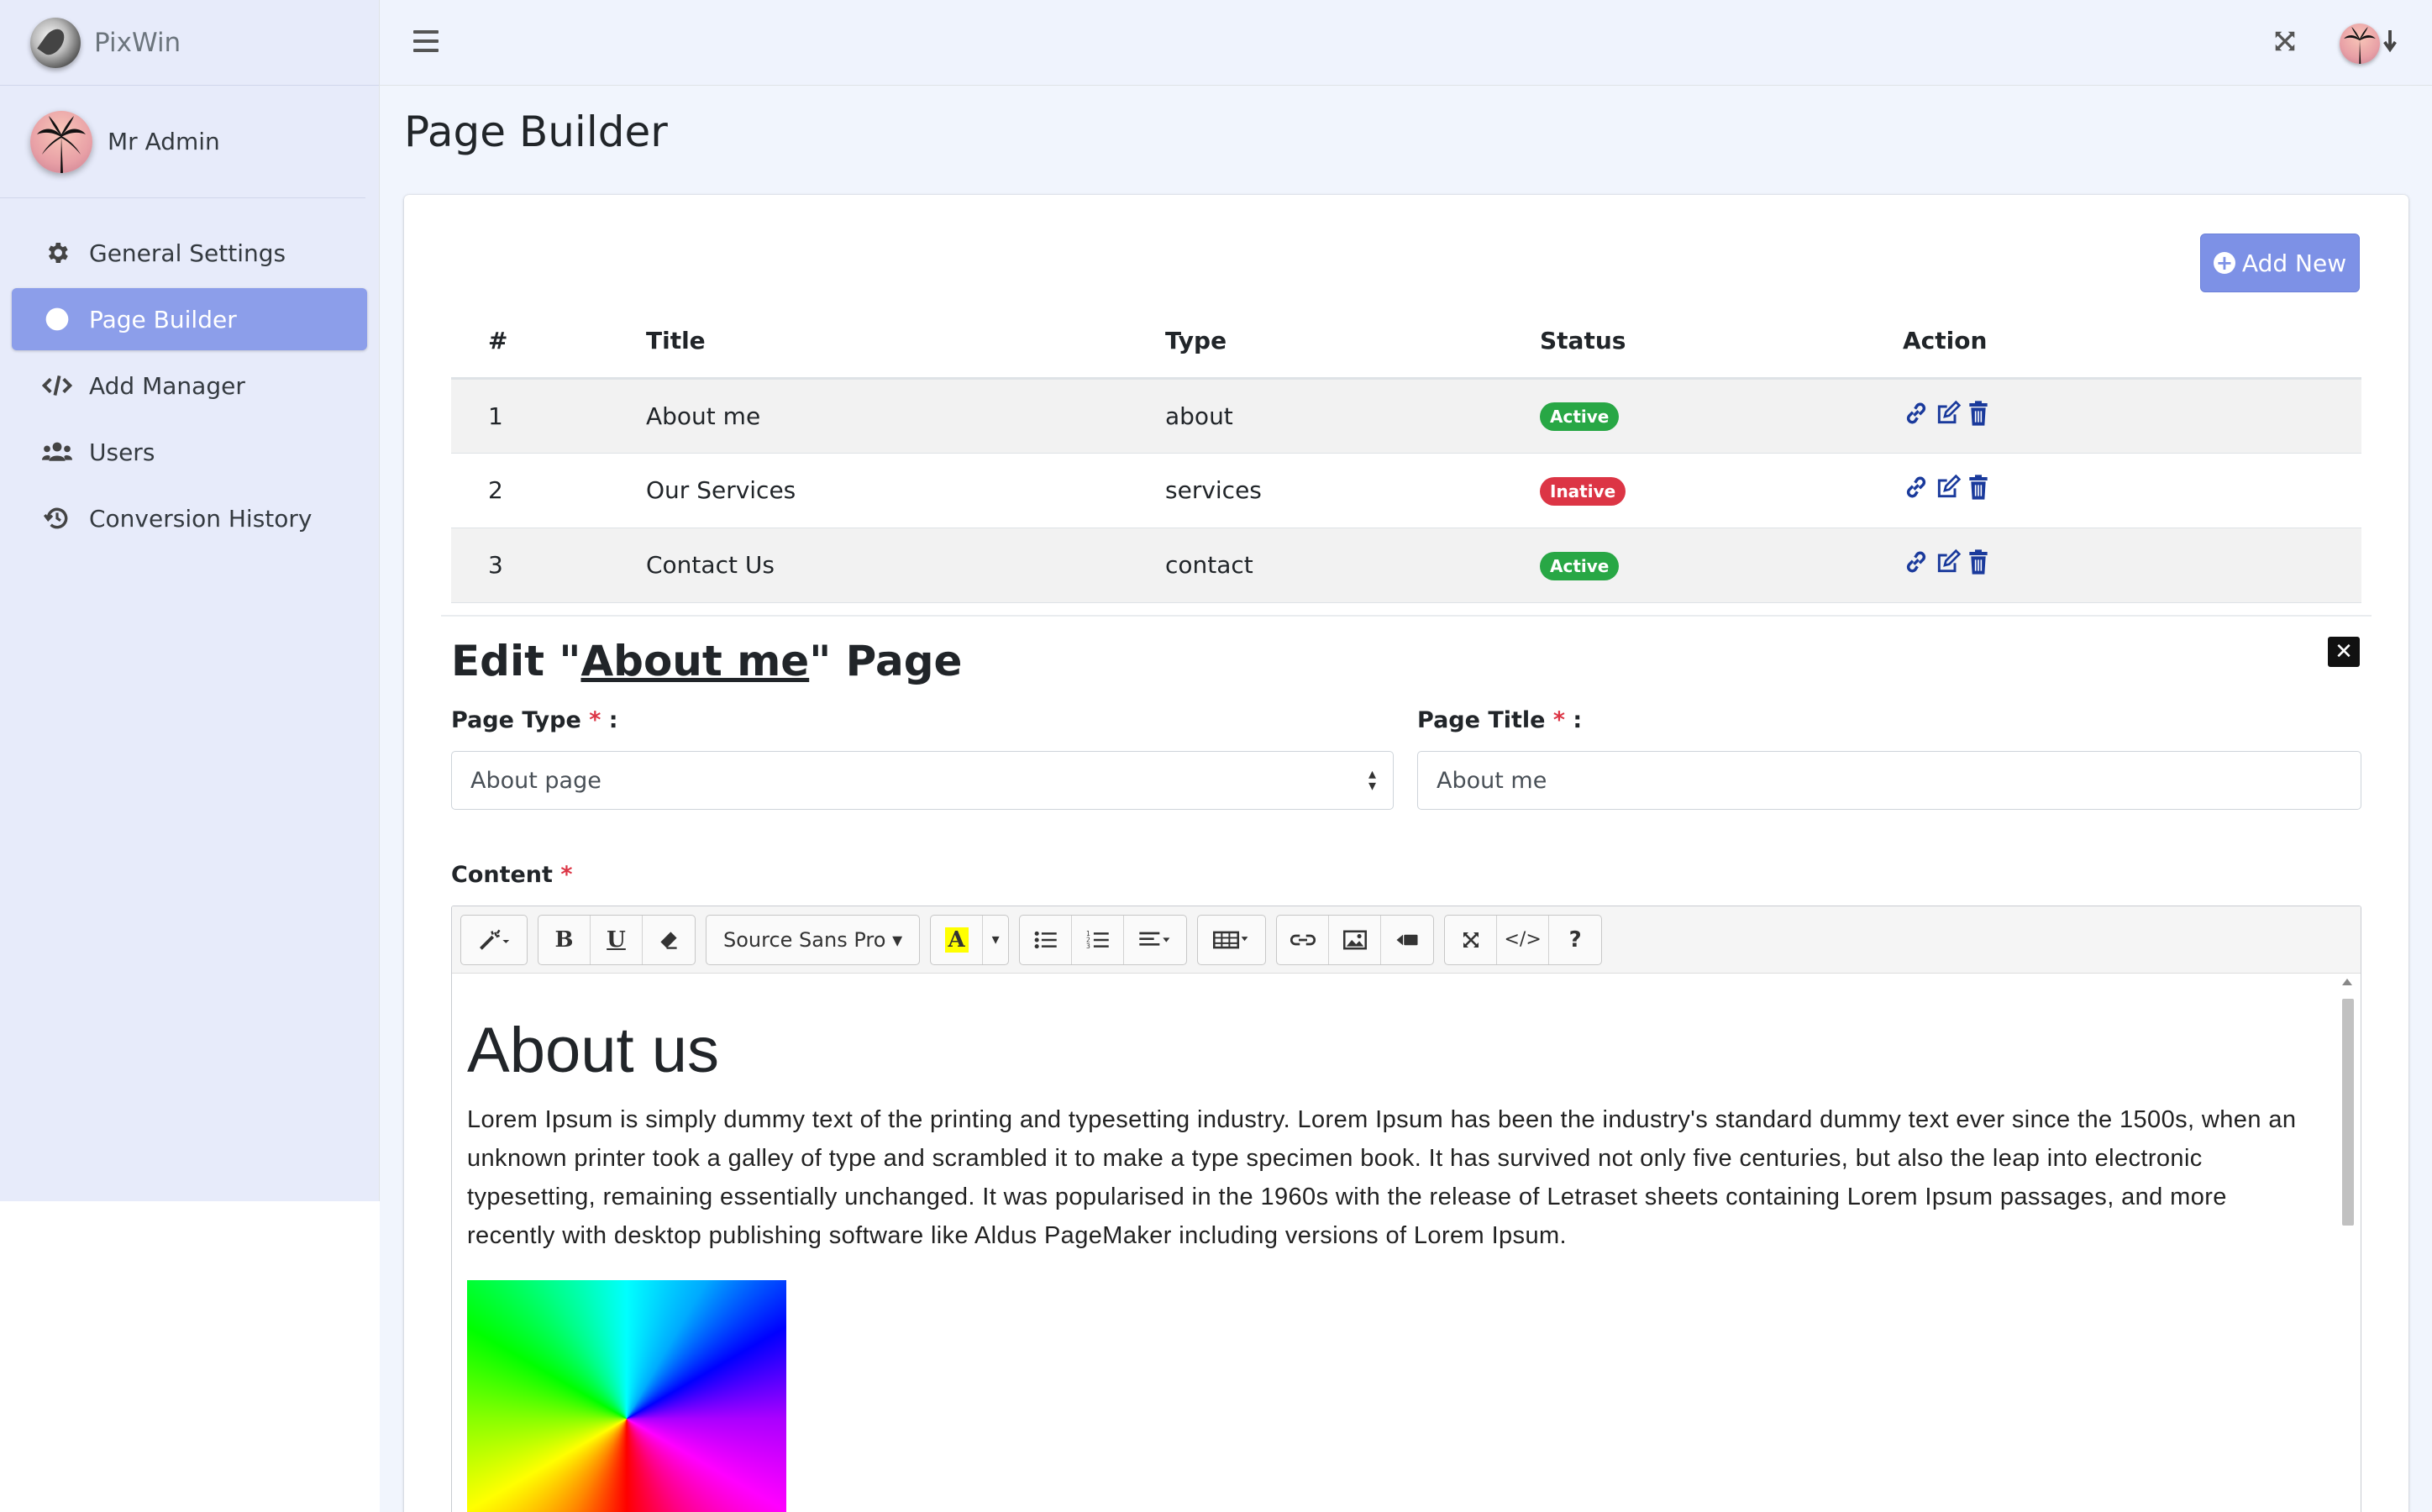 The height and width of the screenshot is (1512, 2432). What do you see at coordinates (201, 518) in the screenshot?
I see `sidebar-item-label: Conversion History` at bounding box center [201, 518].